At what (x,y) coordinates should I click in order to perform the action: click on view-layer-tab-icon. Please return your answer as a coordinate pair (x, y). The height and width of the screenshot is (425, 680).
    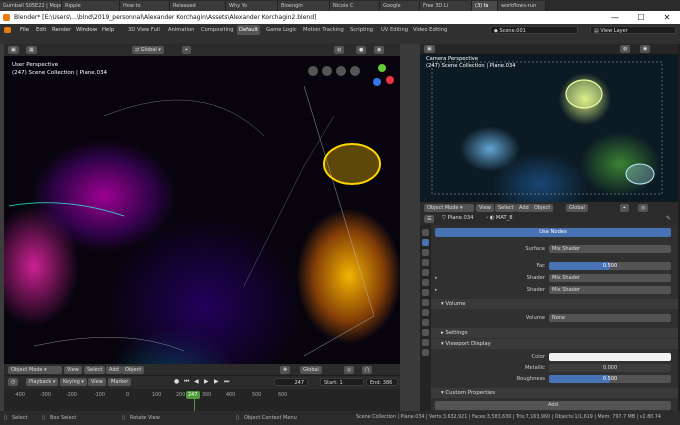
    Looking at the image, I should click on (425, 272).